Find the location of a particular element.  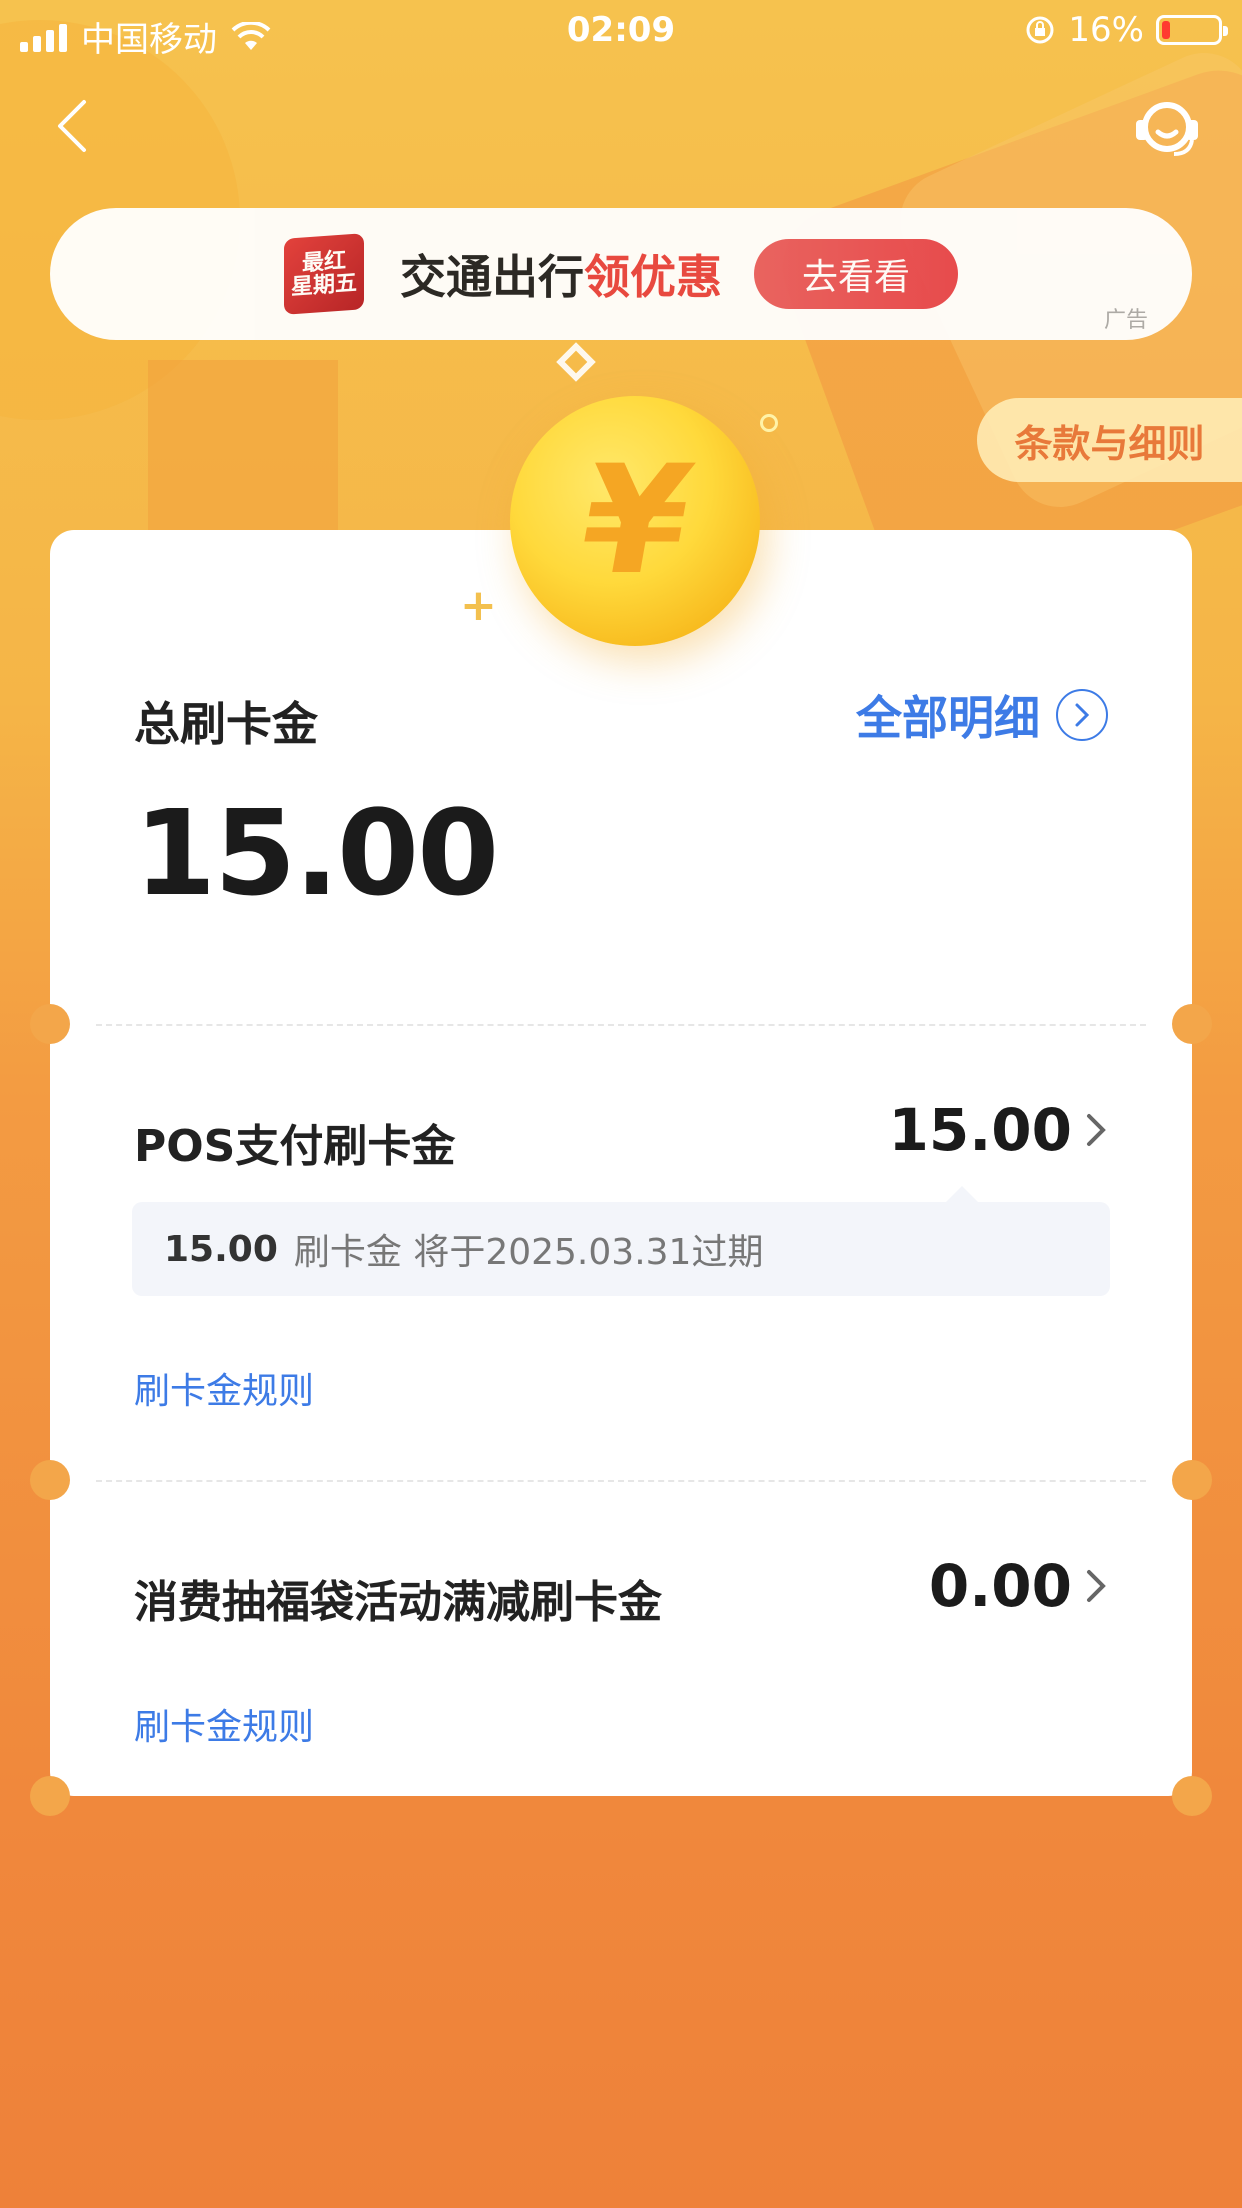

ad-text: 交通出行领优惠 is located at coordinates (561, 274).